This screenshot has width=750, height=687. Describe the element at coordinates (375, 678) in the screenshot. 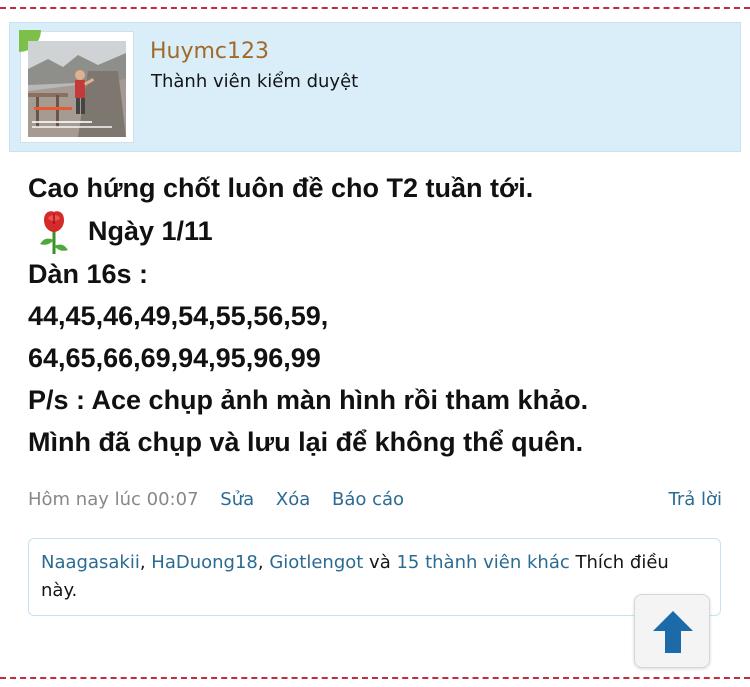

I see `bottom-divider` at that location.